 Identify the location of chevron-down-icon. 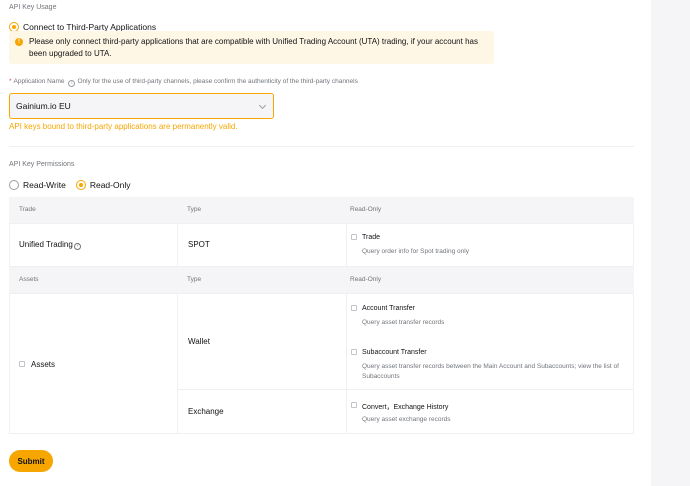
(262, 105).